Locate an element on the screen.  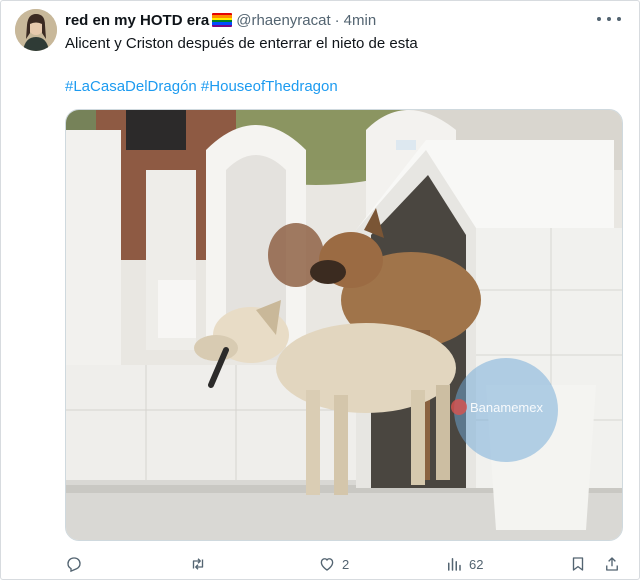
bookmark-icon is located at coordinates (578, 564).